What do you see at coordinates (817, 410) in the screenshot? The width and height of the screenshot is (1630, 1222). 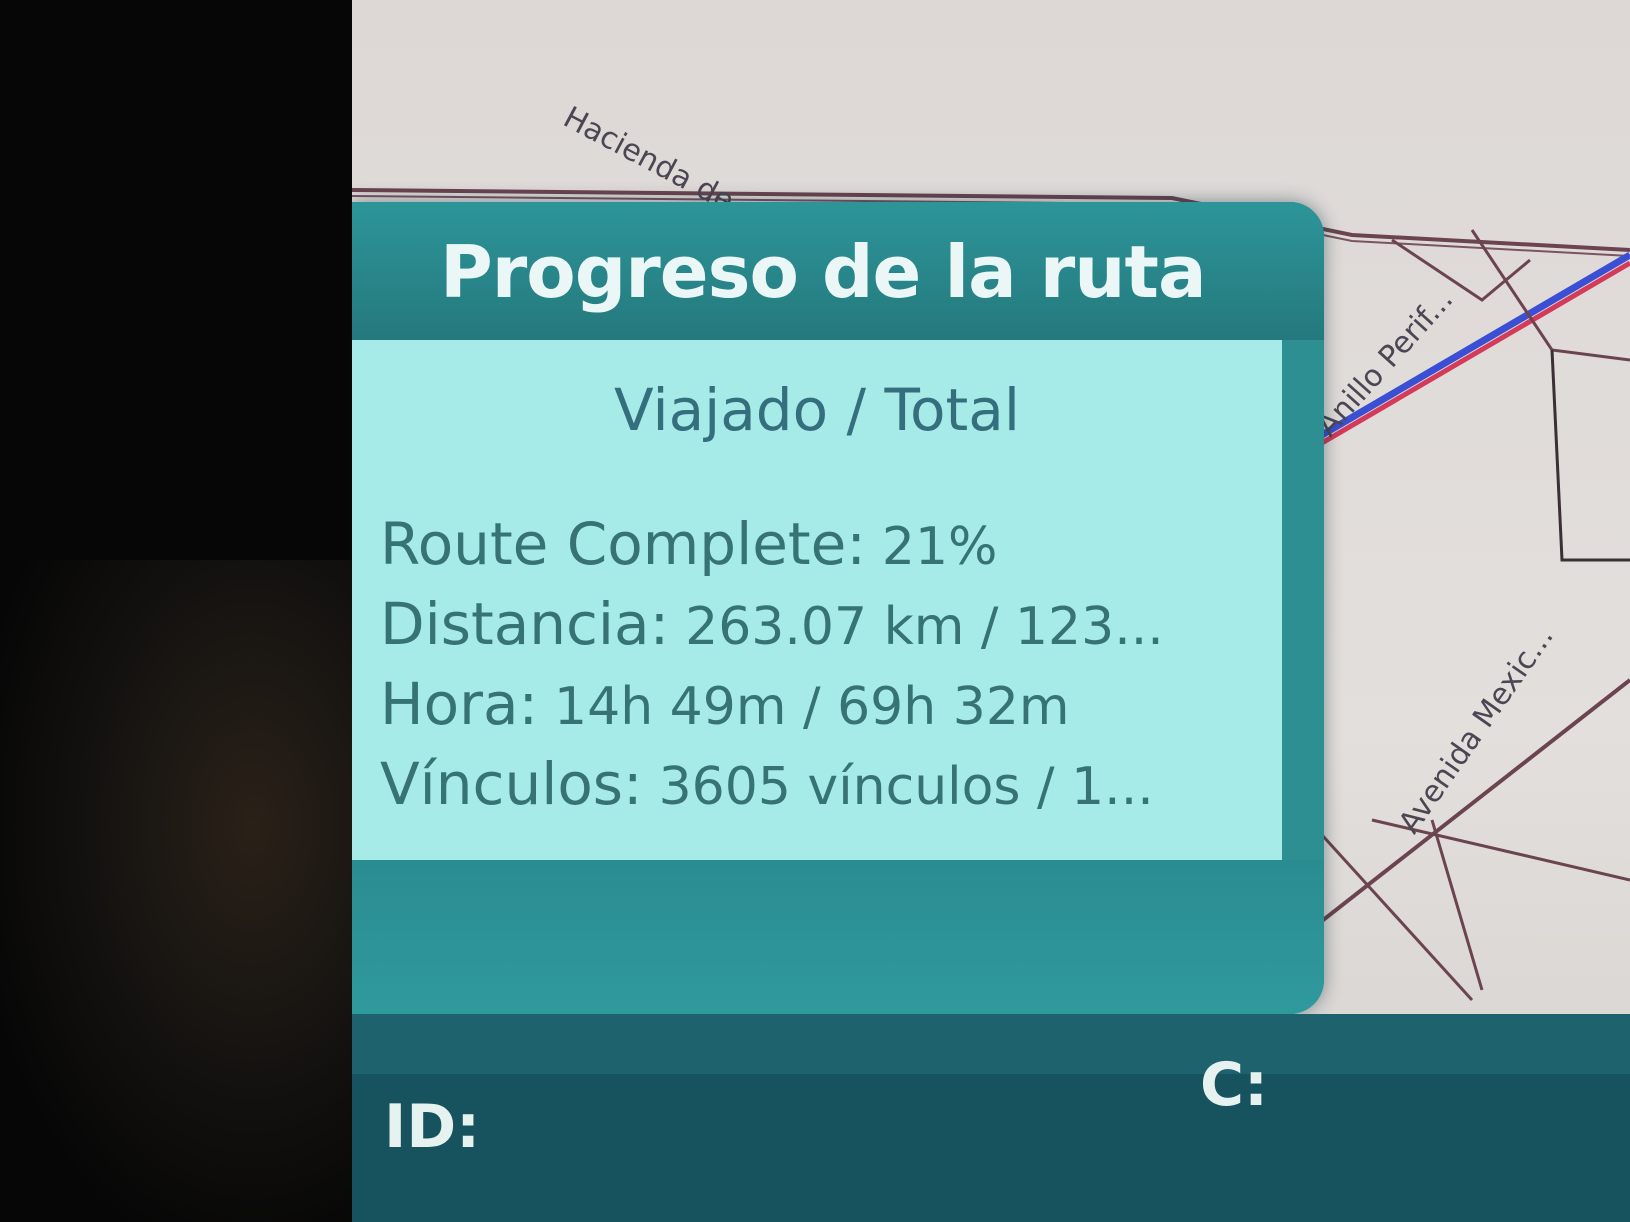 I see `column-heading: Viajado / Total` at bounding box center [817, 410].